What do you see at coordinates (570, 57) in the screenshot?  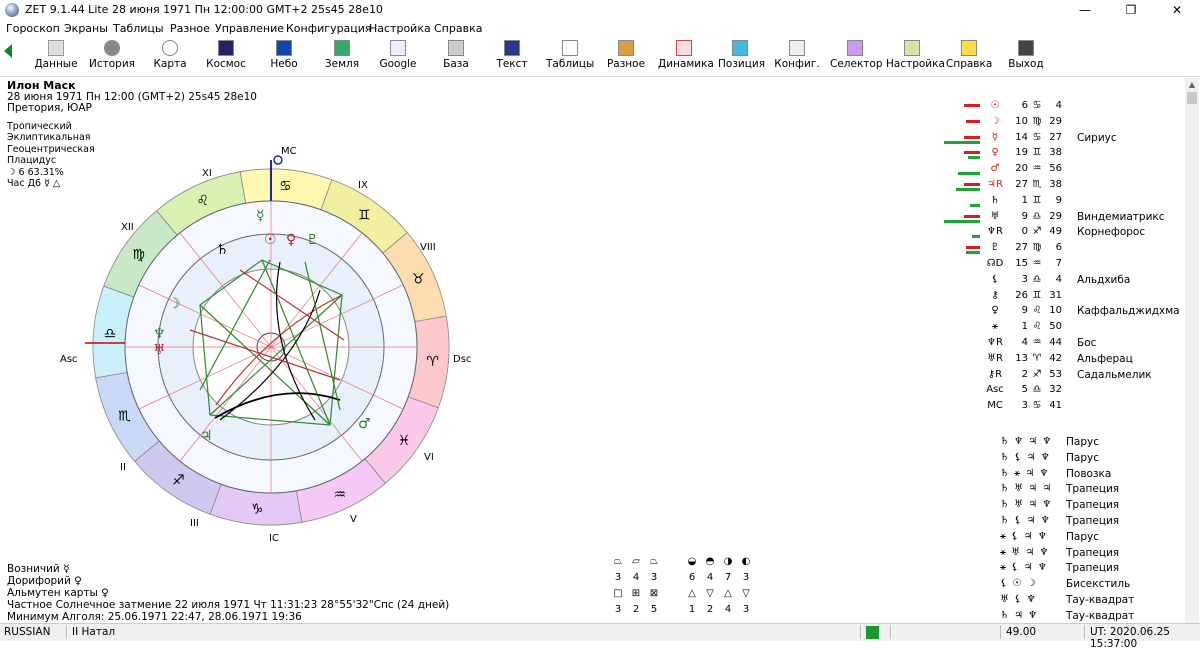 I see `toolbar-tables-button: Таблицы` at bounding box center [570, 57].